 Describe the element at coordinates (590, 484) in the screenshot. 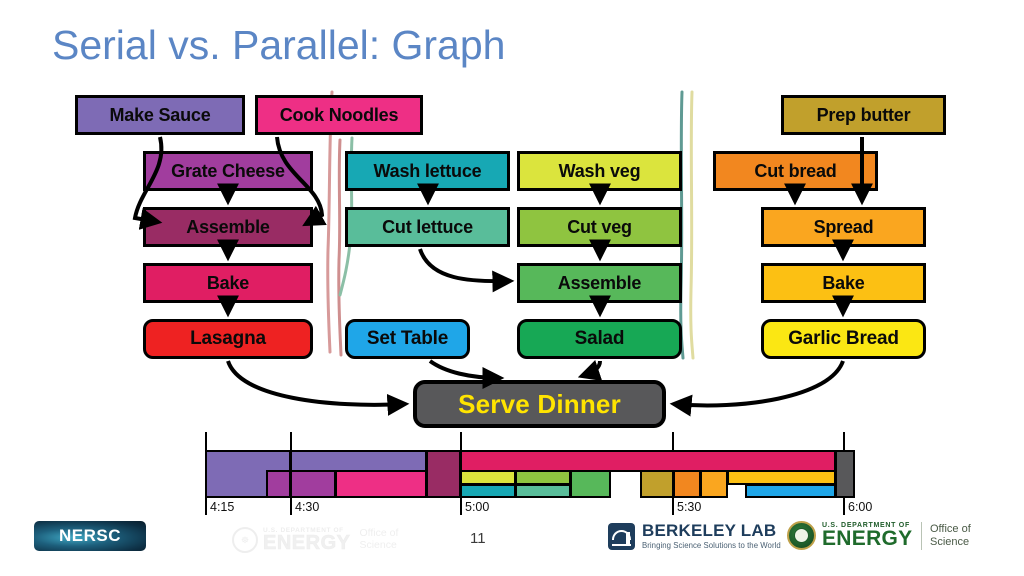

I see `gantt-segment-assemble-salad` at that location.